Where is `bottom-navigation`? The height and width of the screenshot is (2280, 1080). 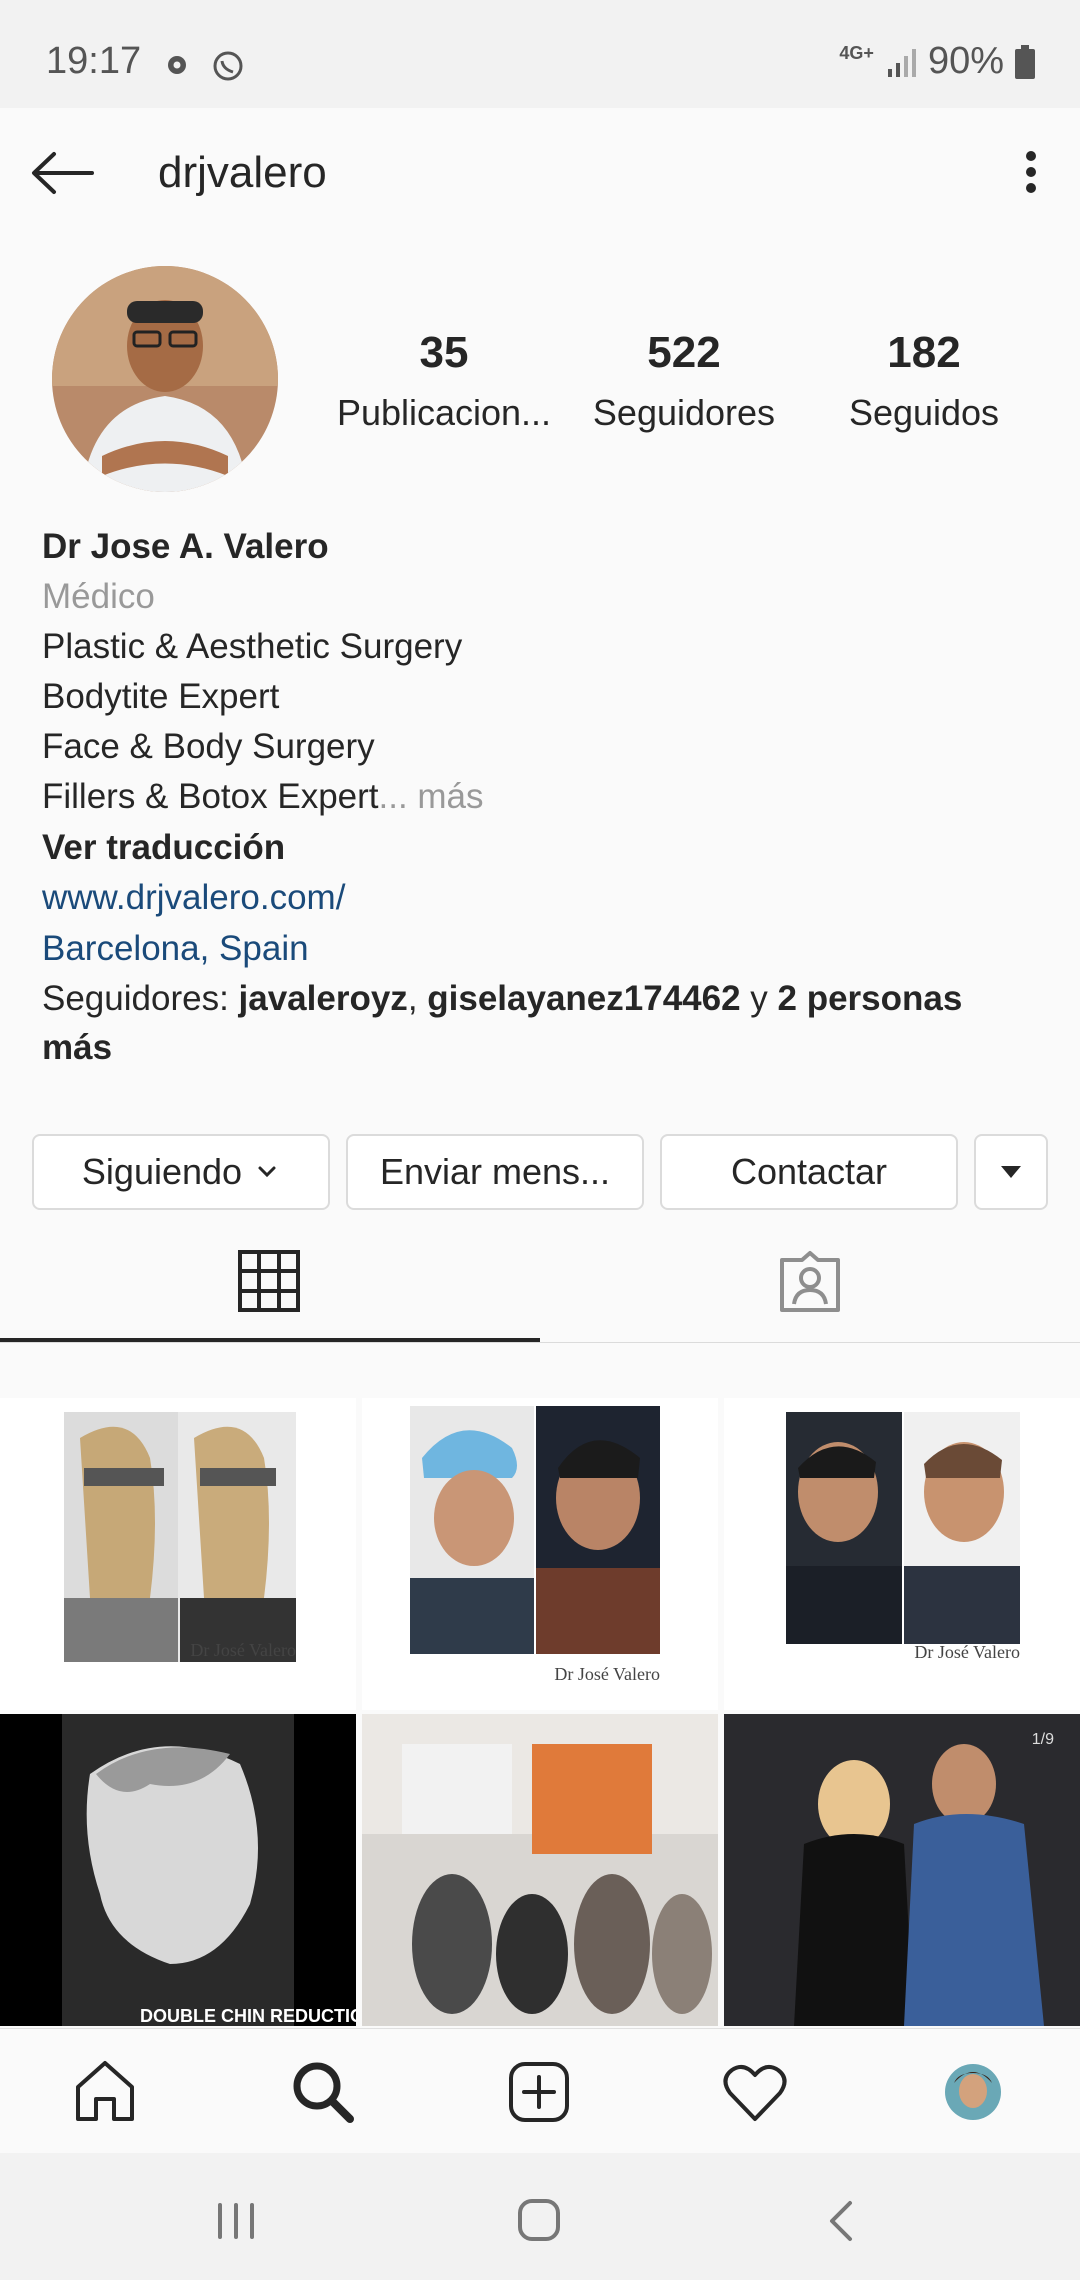 bottom-navigation is located at coordinates (540, 2091).